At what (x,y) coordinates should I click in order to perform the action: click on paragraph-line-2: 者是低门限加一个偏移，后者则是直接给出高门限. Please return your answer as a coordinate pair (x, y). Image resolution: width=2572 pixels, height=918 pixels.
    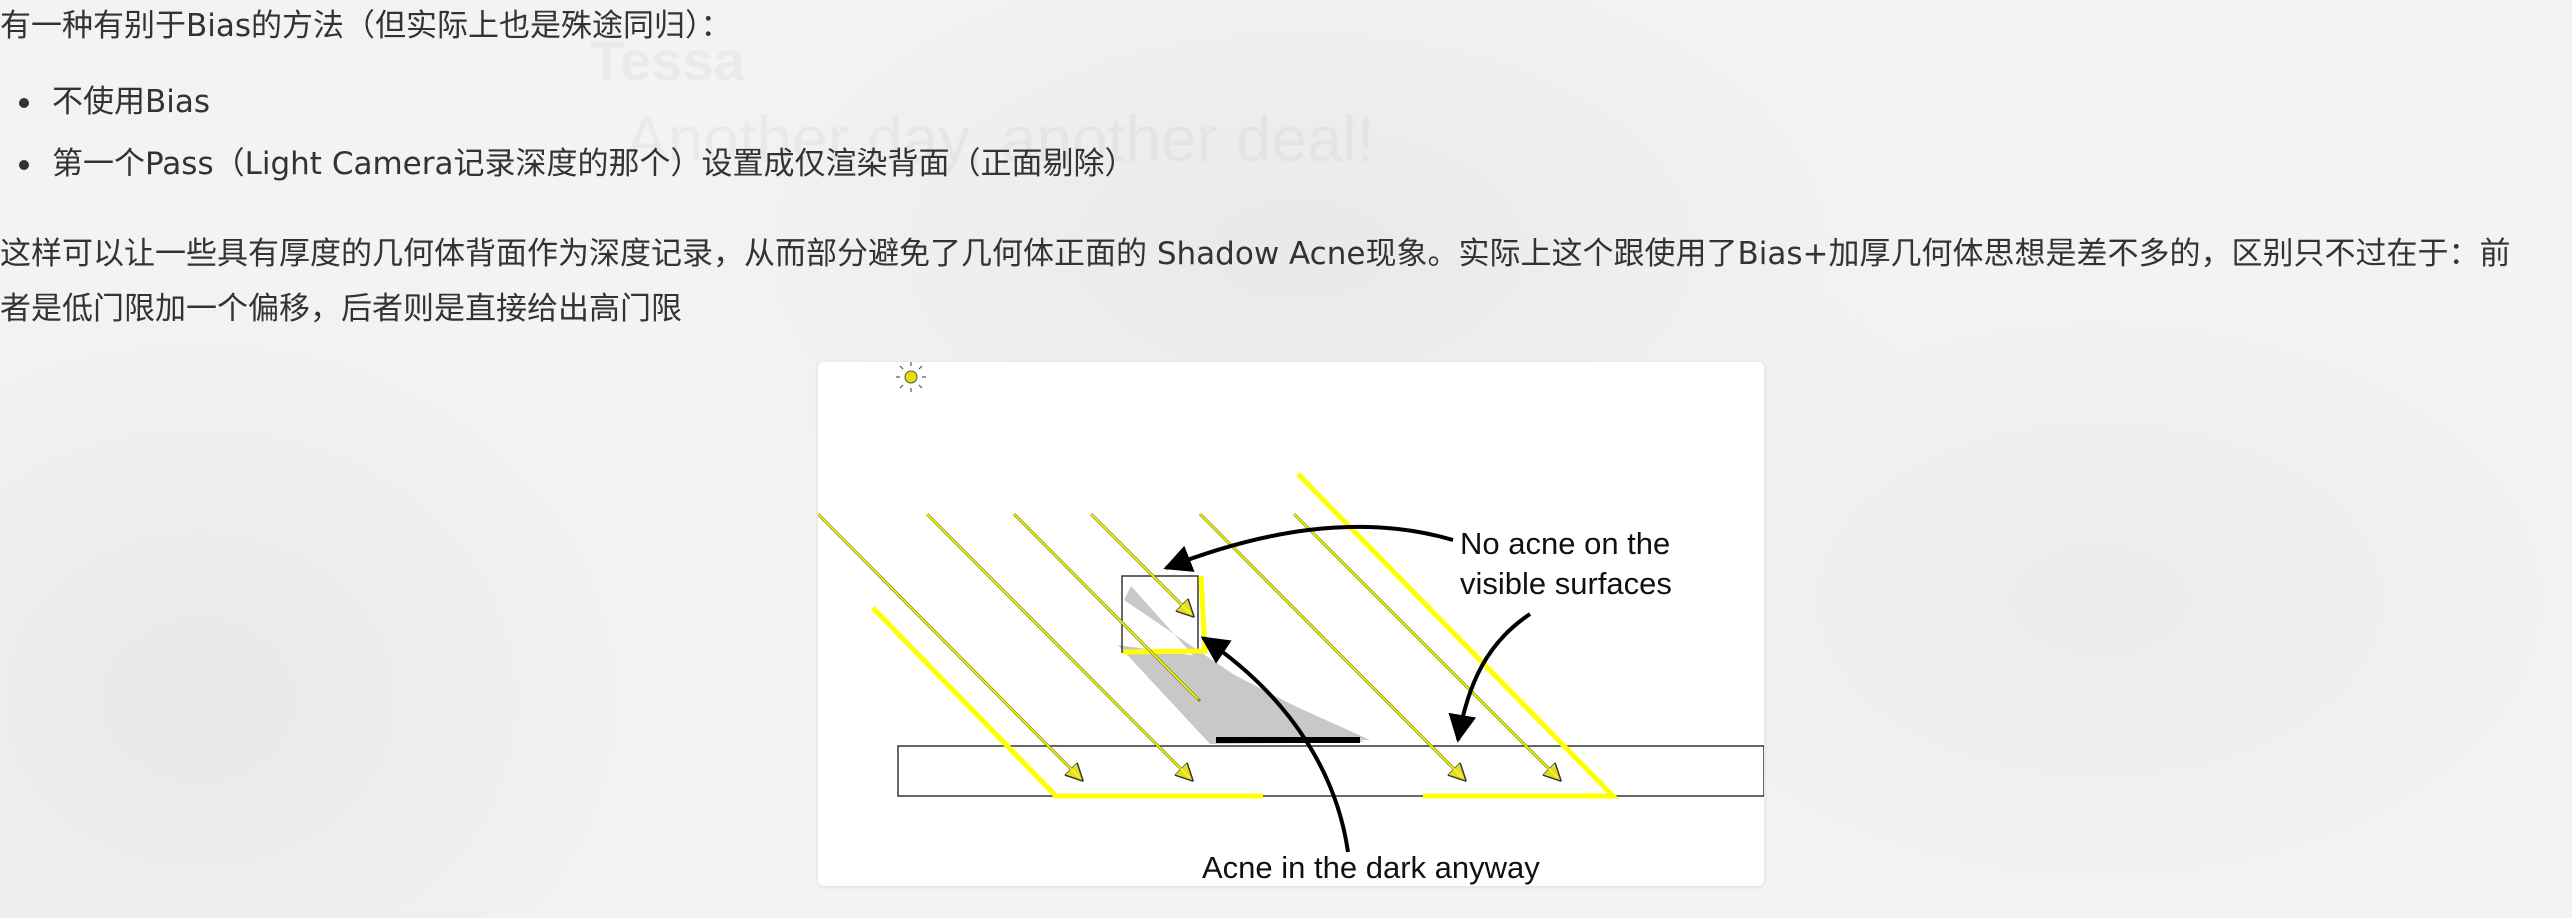
    Looking at the image, I should click on (341, 309).